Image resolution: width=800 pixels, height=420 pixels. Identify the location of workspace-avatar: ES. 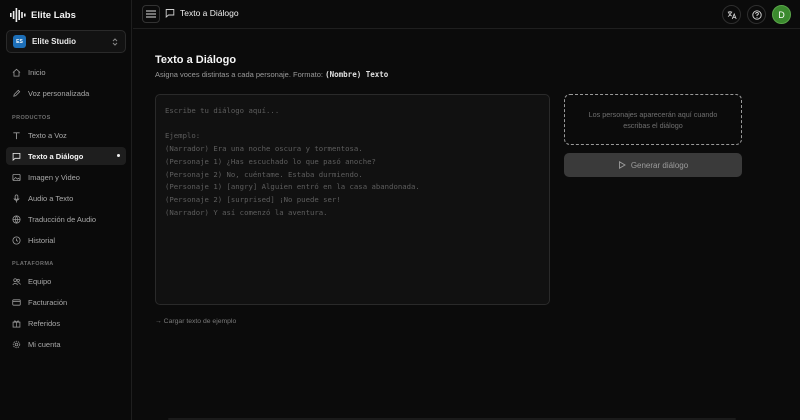
(19, 41).